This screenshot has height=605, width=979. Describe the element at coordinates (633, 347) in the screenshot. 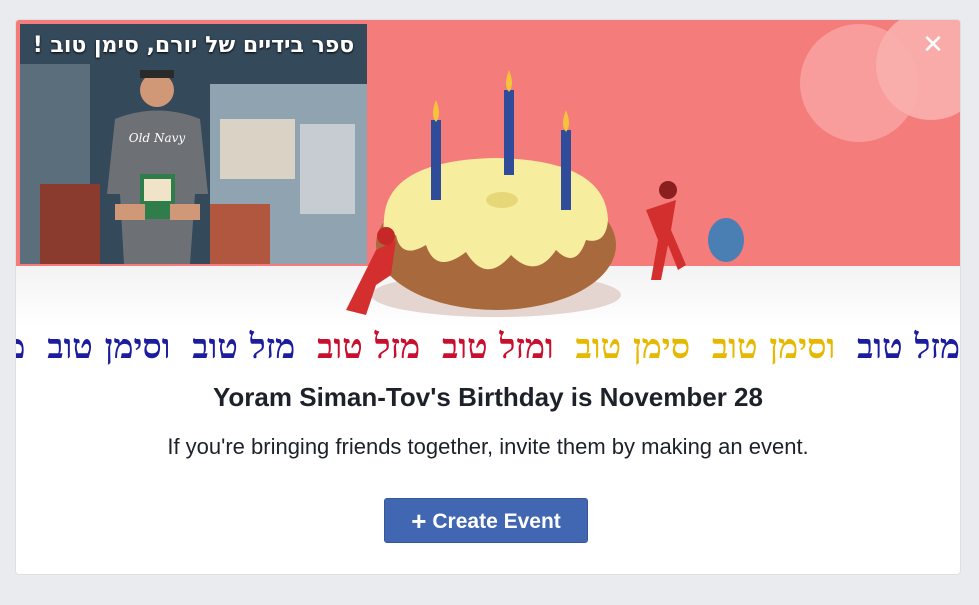

I see `mazal-phrase: סימן טוב` at that location.